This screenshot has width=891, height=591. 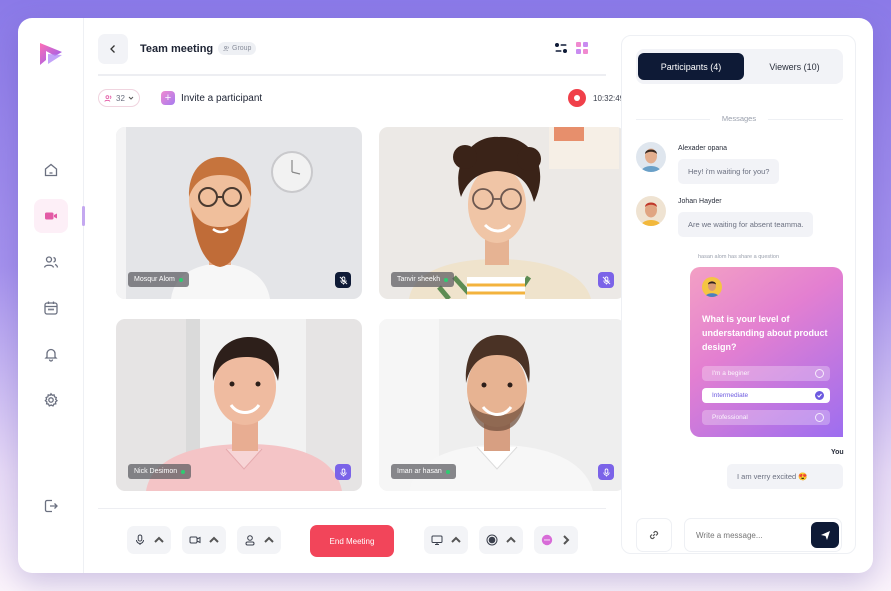 I want to click on participant-name-tag: Tanvir sheekh, so click(x=423, y=279).